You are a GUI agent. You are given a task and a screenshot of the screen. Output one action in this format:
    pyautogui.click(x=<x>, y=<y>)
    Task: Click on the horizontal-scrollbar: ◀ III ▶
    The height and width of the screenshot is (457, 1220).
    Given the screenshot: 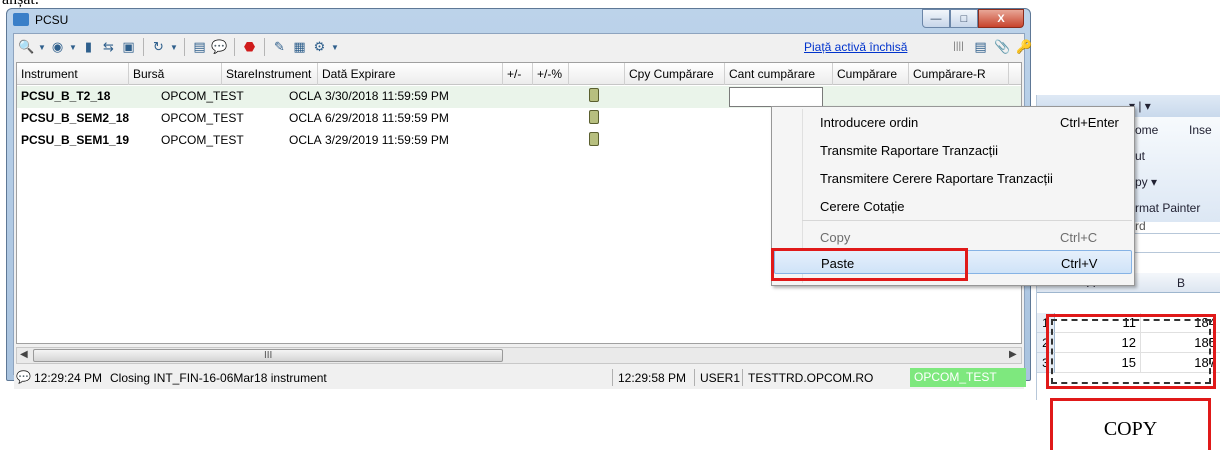 What is the action you would take?
    pyautogui.click(x=519, y=355)
    